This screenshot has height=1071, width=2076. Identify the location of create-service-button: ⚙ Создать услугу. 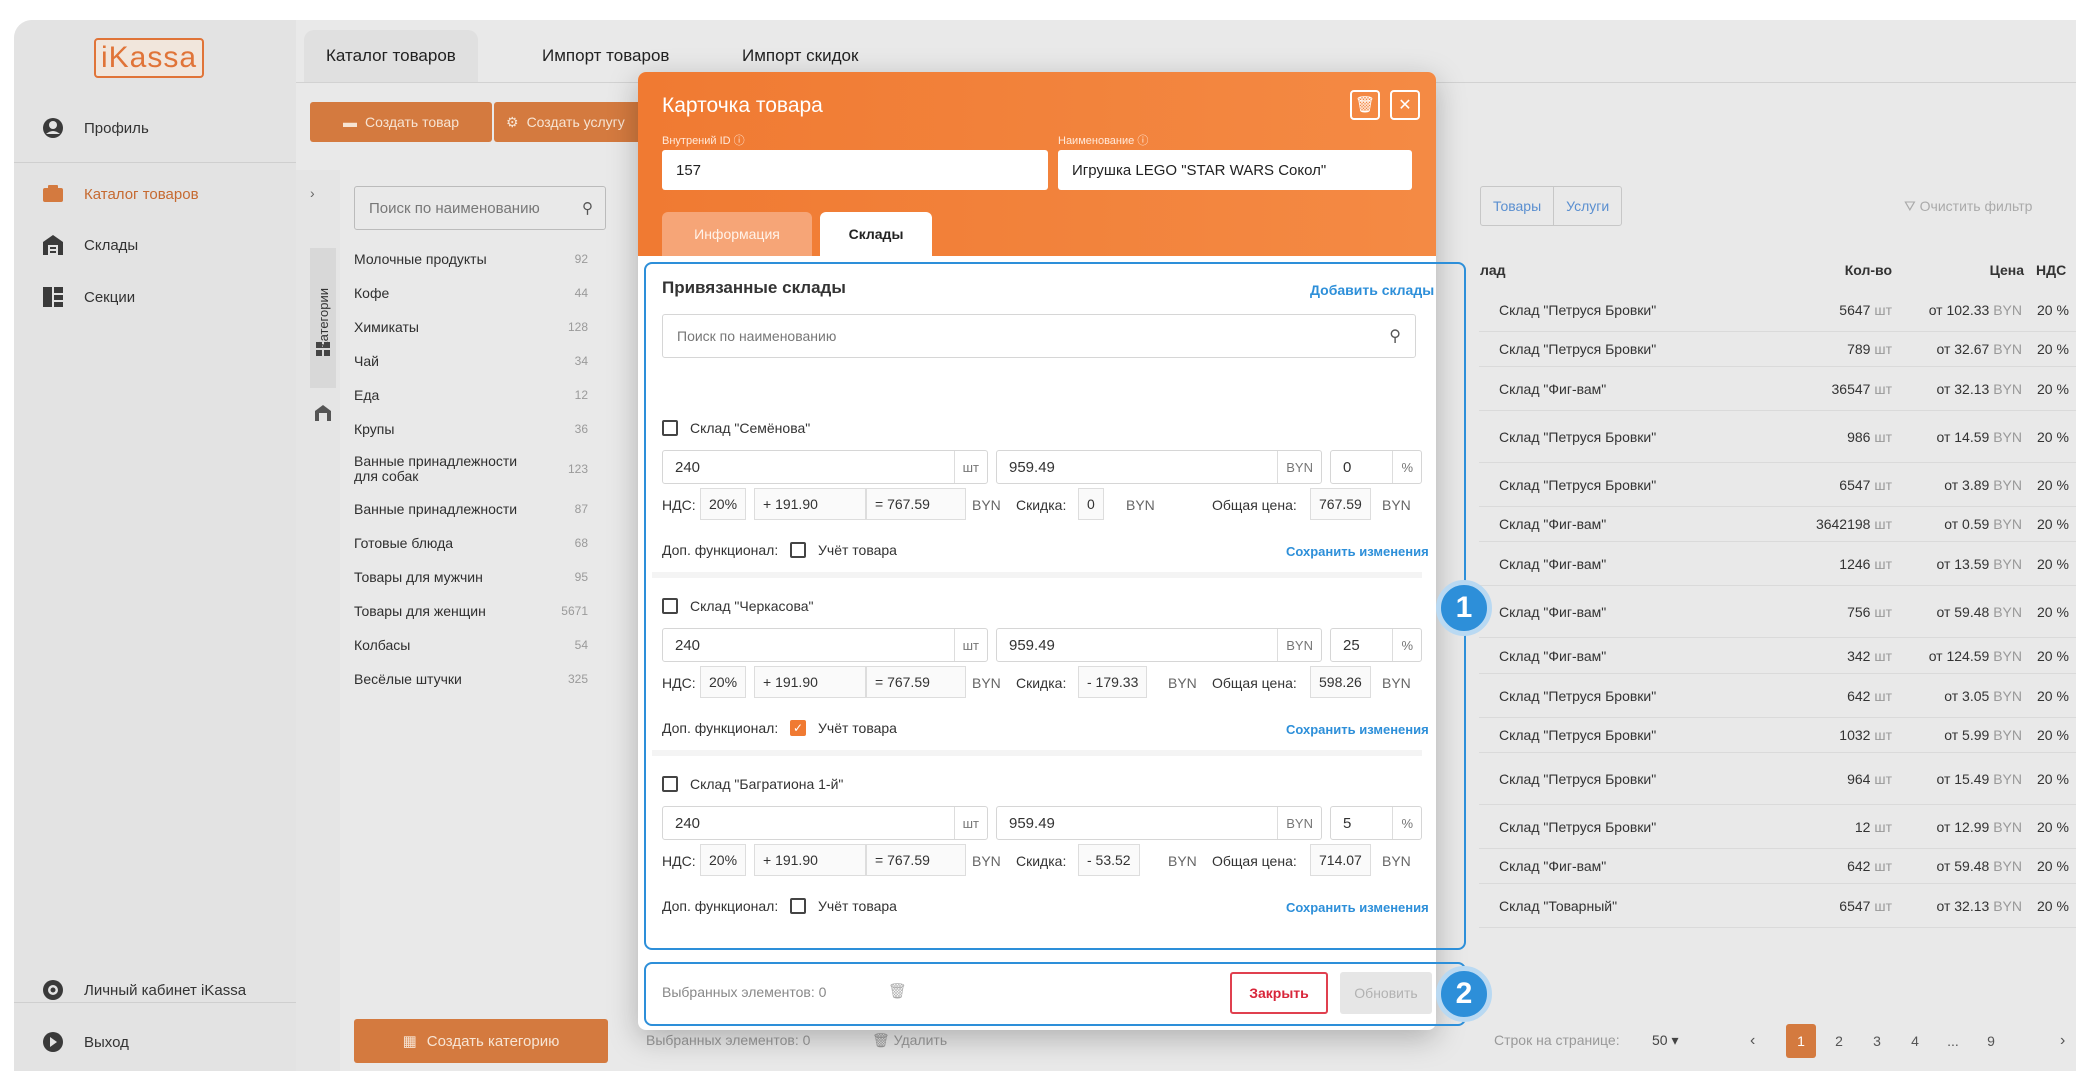
(574, 122).